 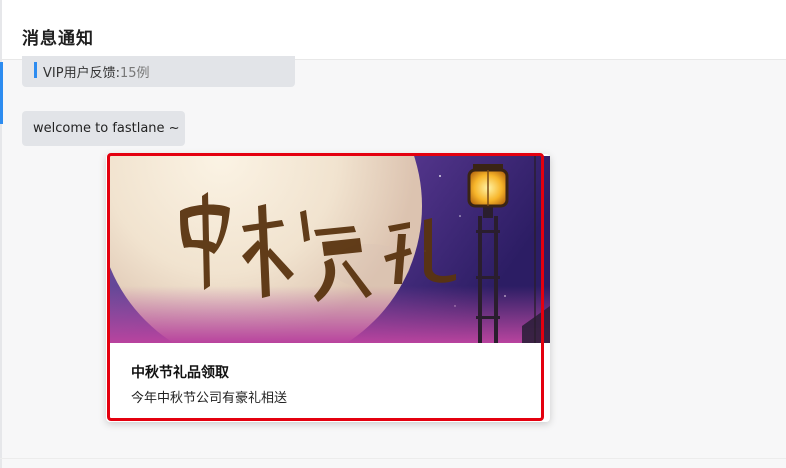 I want to click on welcome-message: welcome to fastlane ~, so click(x=103, y=128).